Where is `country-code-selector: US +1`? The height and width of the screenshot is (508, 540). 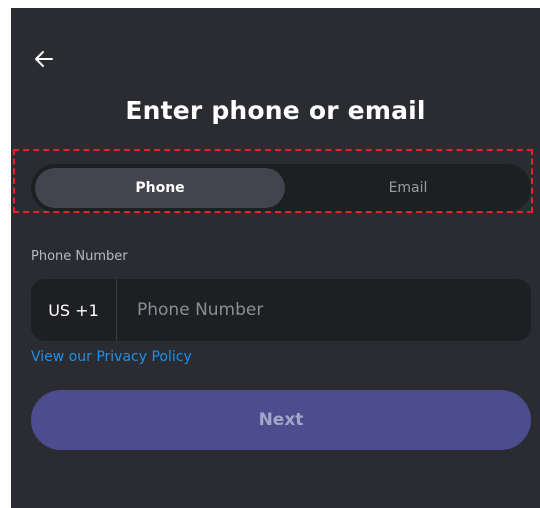 country-code-selector: US +1 is located at coordinates (74, 310).